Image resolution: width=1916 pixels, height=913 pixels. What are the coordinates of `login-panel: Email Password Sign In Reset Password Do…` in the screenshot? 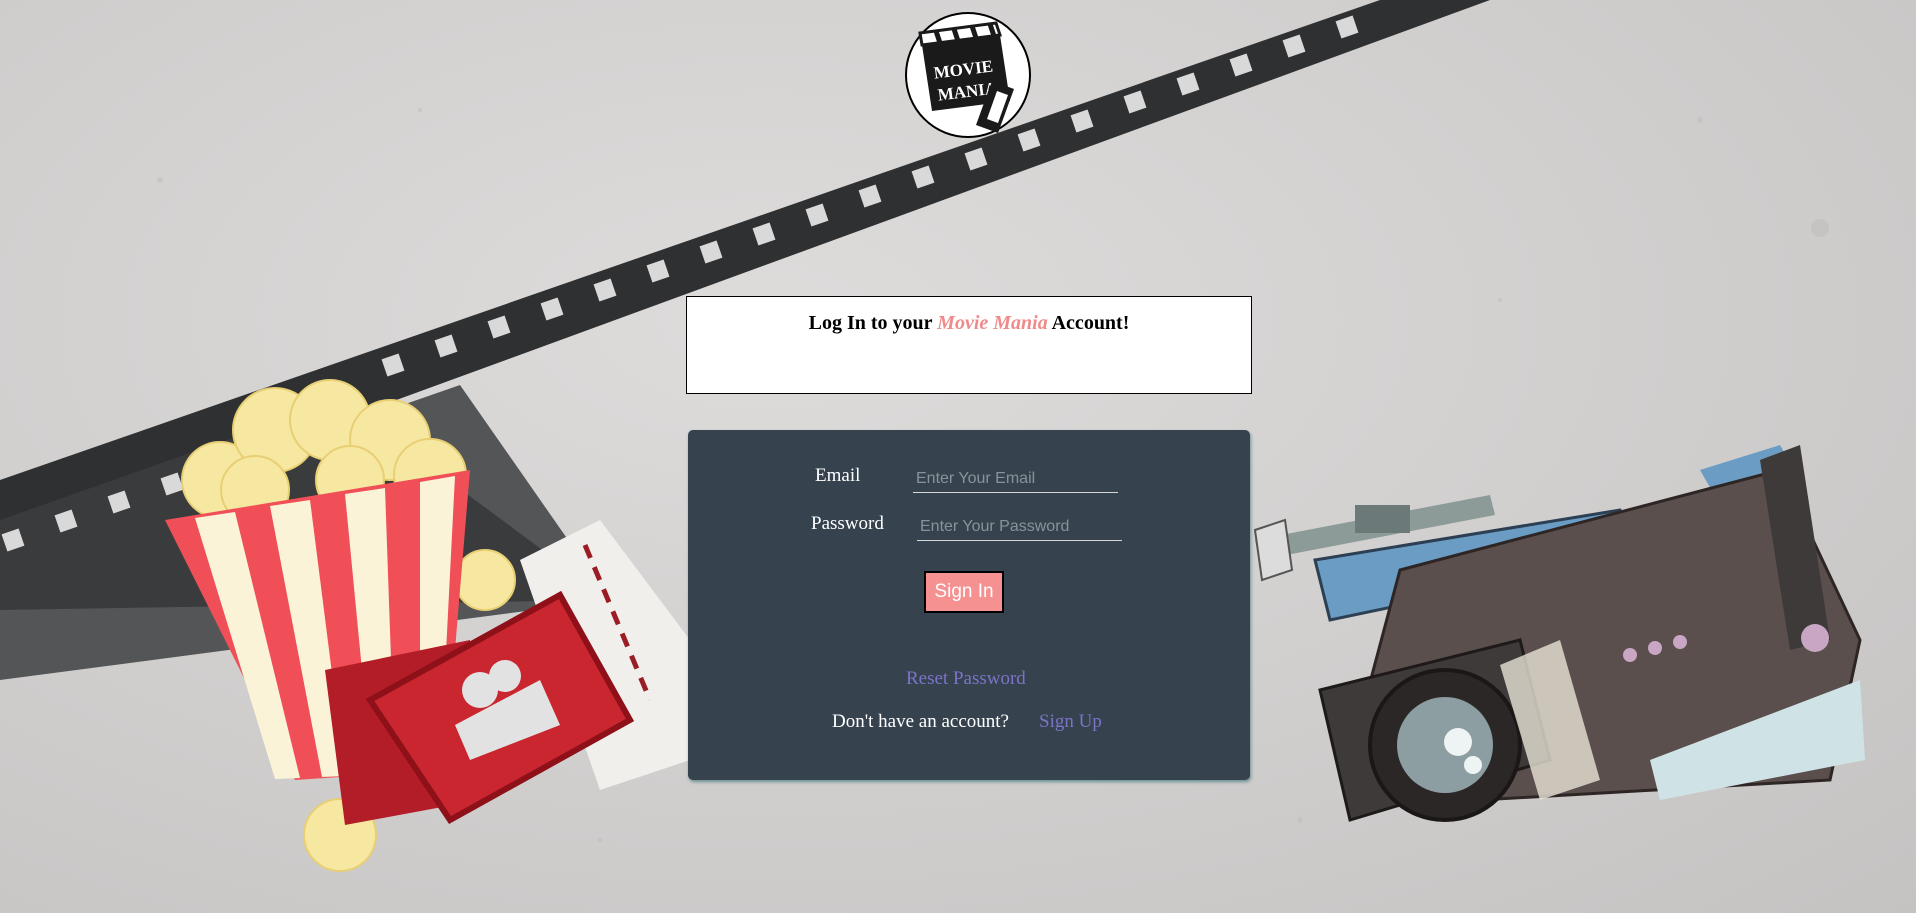 It's located at (969, 605).